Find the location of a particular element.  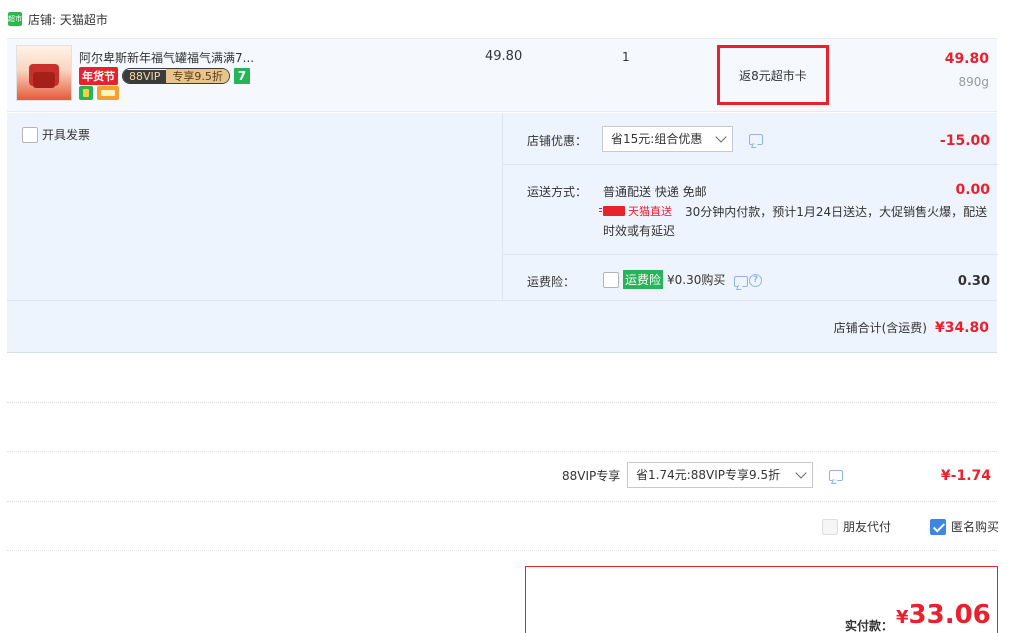

guarantee-icon is located at coordinates (86, 93).